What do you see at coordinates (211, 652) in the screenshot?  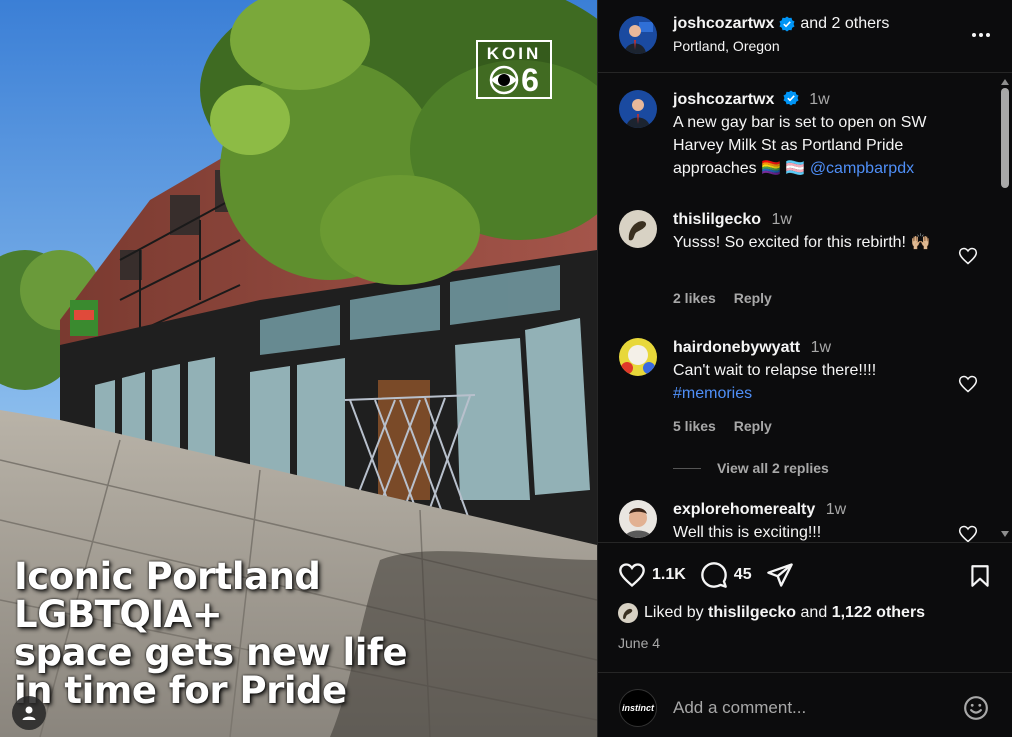 I see `headline-line: space gets new life` at bounding box center [211, 652].